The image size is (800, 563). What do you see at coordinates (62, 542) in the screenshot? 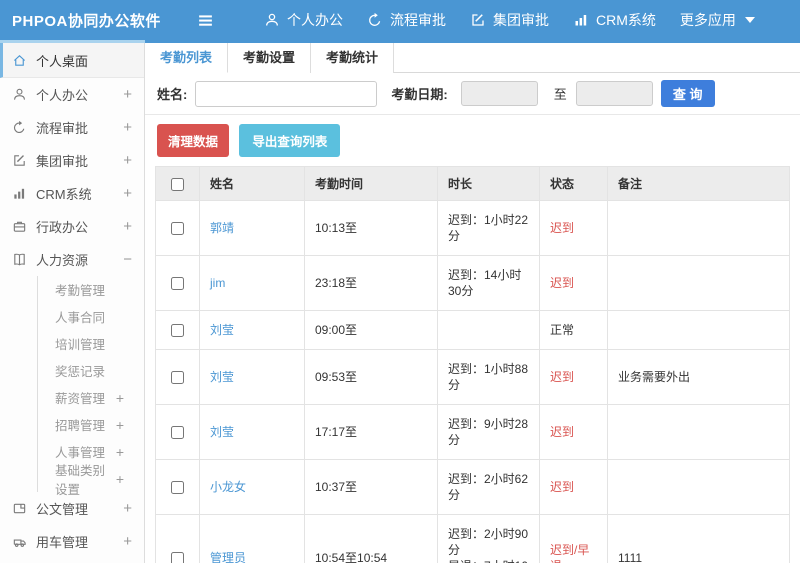
I see `sidebar-item-label: 用车管理` at bounding box center [62, 542].